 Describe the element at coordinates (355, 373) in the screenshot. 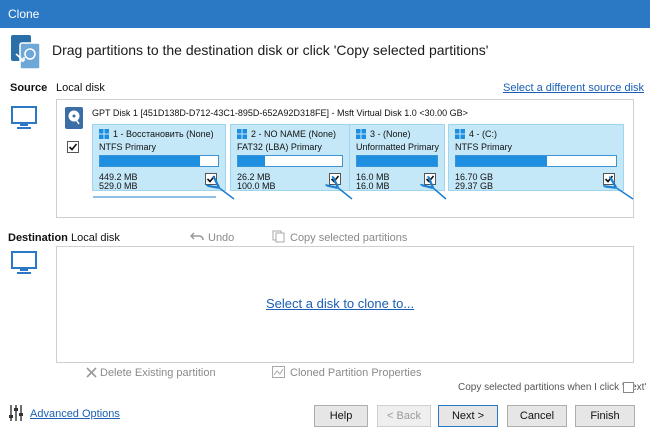

I see `cloned-partition-properties-button: Cloned Partition Properties` at that location.